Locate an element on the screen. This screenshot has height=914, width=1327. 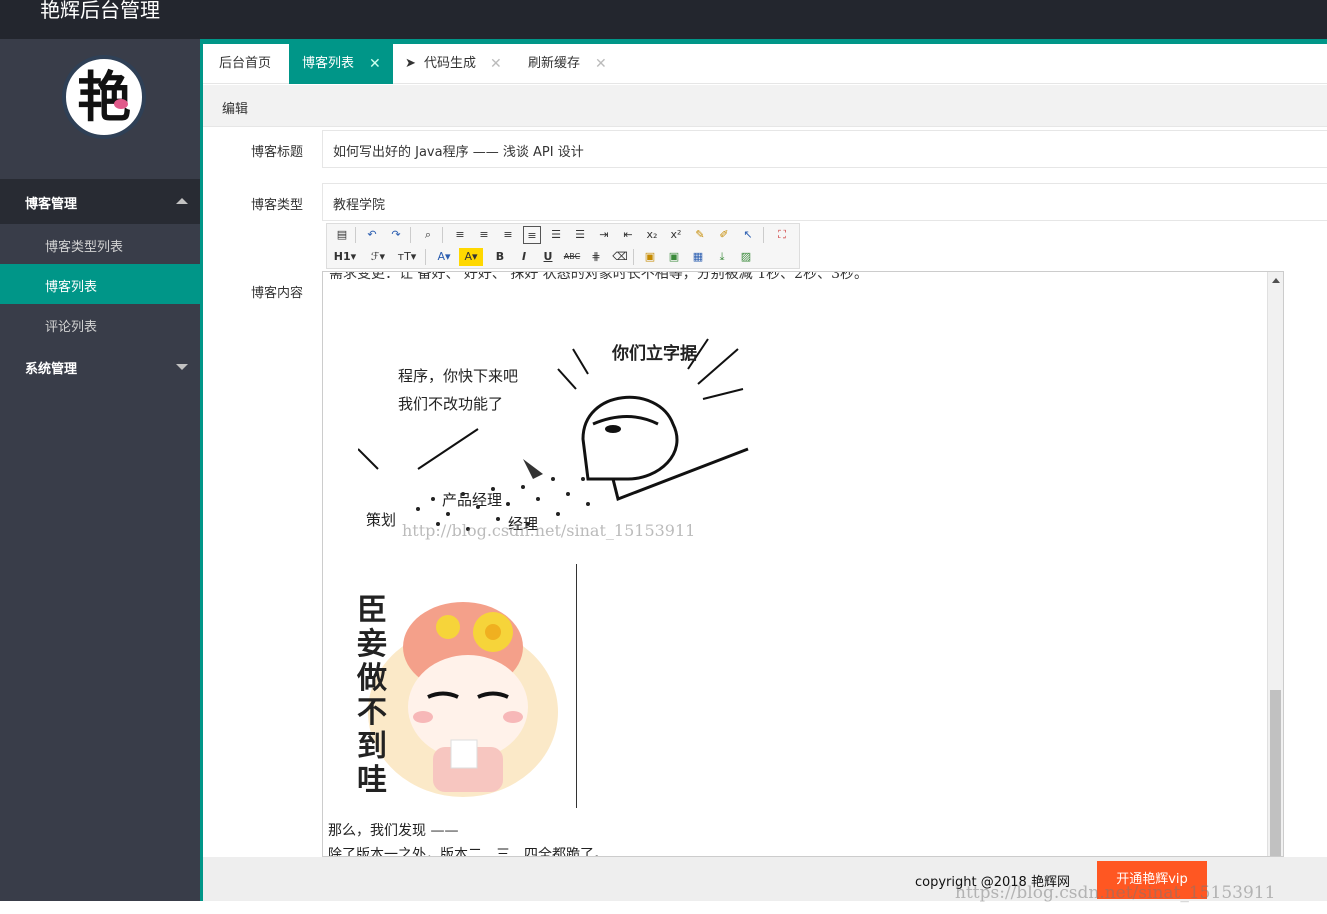
bold-icon: B is located at coordinates (500, 257).